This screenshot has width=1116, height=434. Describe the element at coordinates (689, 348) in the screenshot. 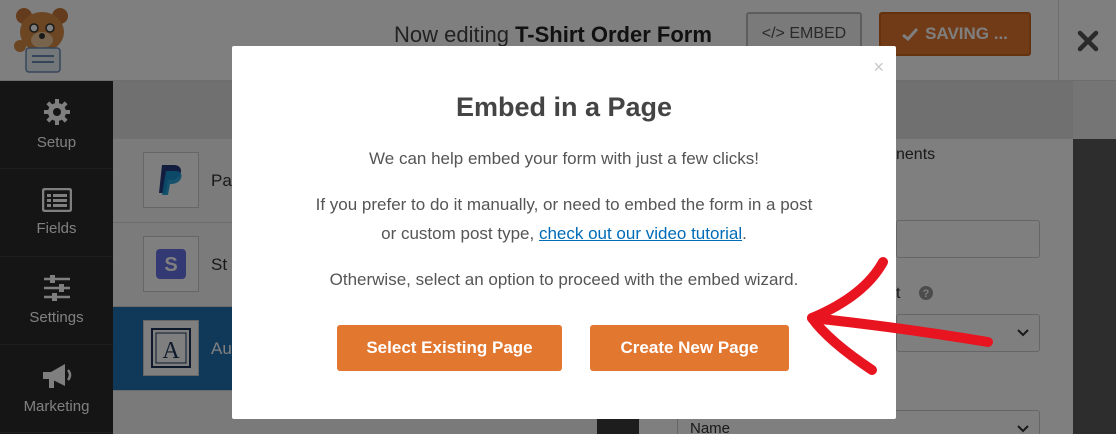

I see `create-new-page-button: Create New Page` at that location.